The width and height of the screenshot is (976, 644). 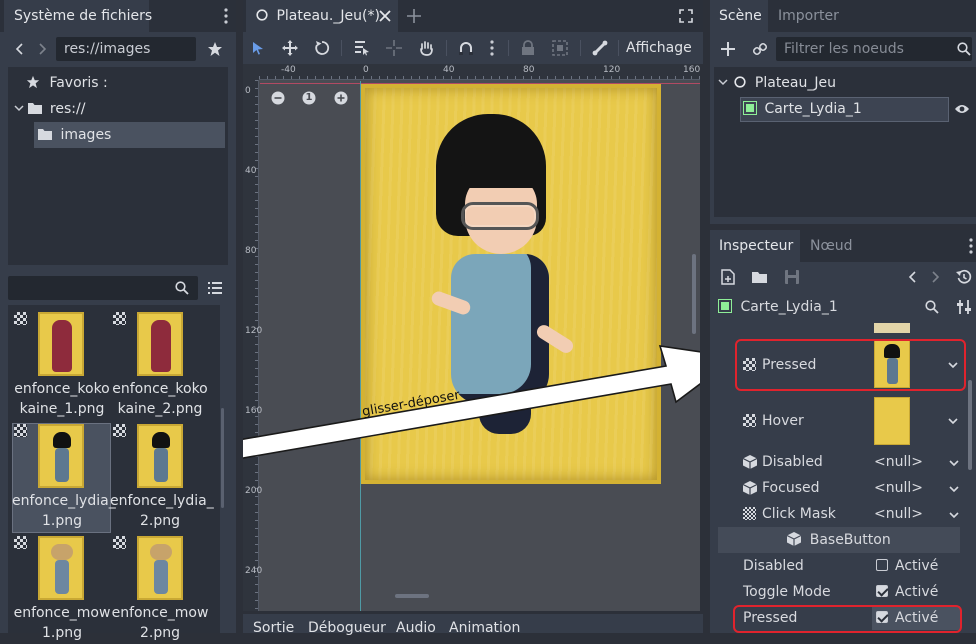 I want to click on file-search-input, so click(x=103, y=288).